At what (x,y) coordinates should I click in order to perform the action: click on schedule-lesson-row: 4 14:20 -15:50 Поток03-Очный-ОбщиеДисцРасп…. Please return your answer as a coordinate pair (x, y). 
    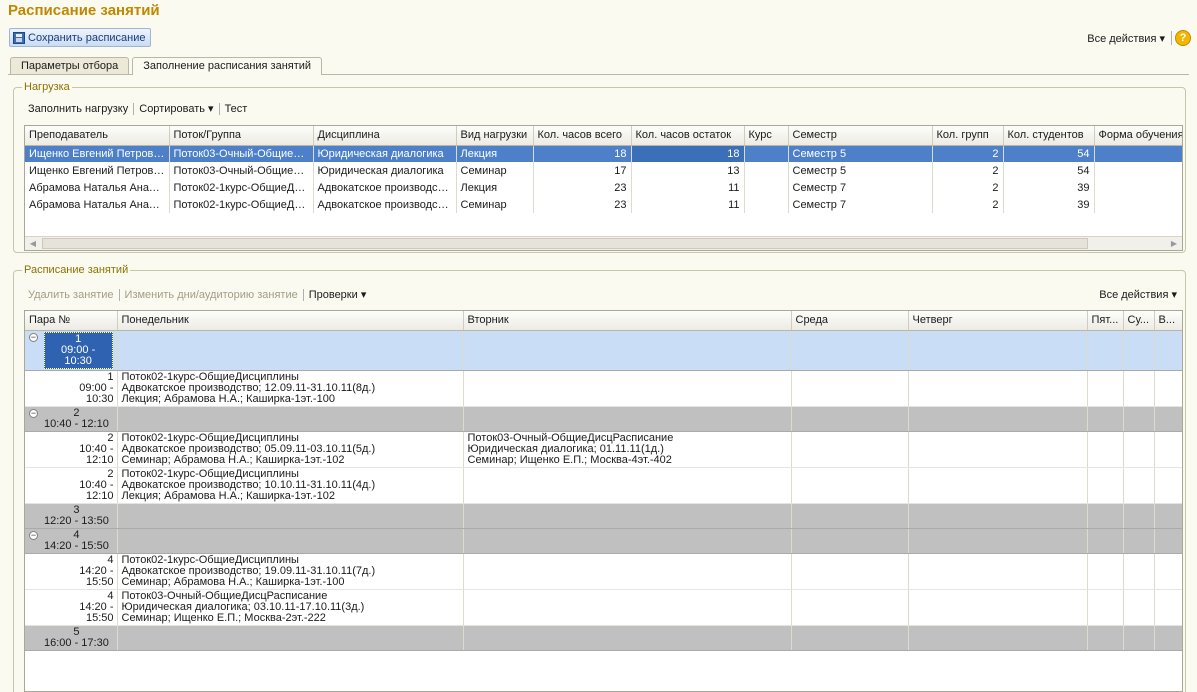
    Looking at the image, I should click on (603, 607).